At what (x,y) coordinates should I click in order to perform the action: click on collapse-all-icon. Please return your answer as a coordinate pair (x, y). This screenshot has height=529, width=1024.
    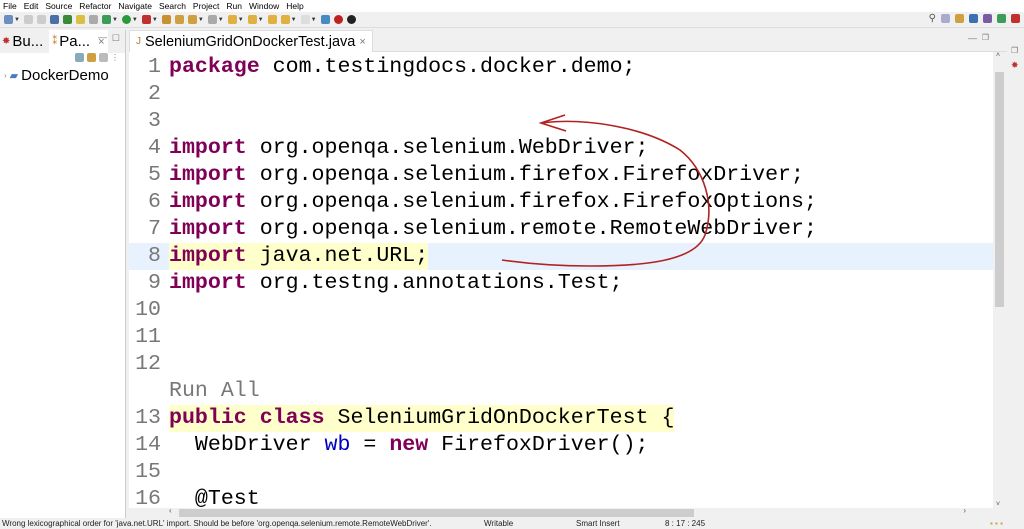
    Looking at the image, I should click on (79, 57).